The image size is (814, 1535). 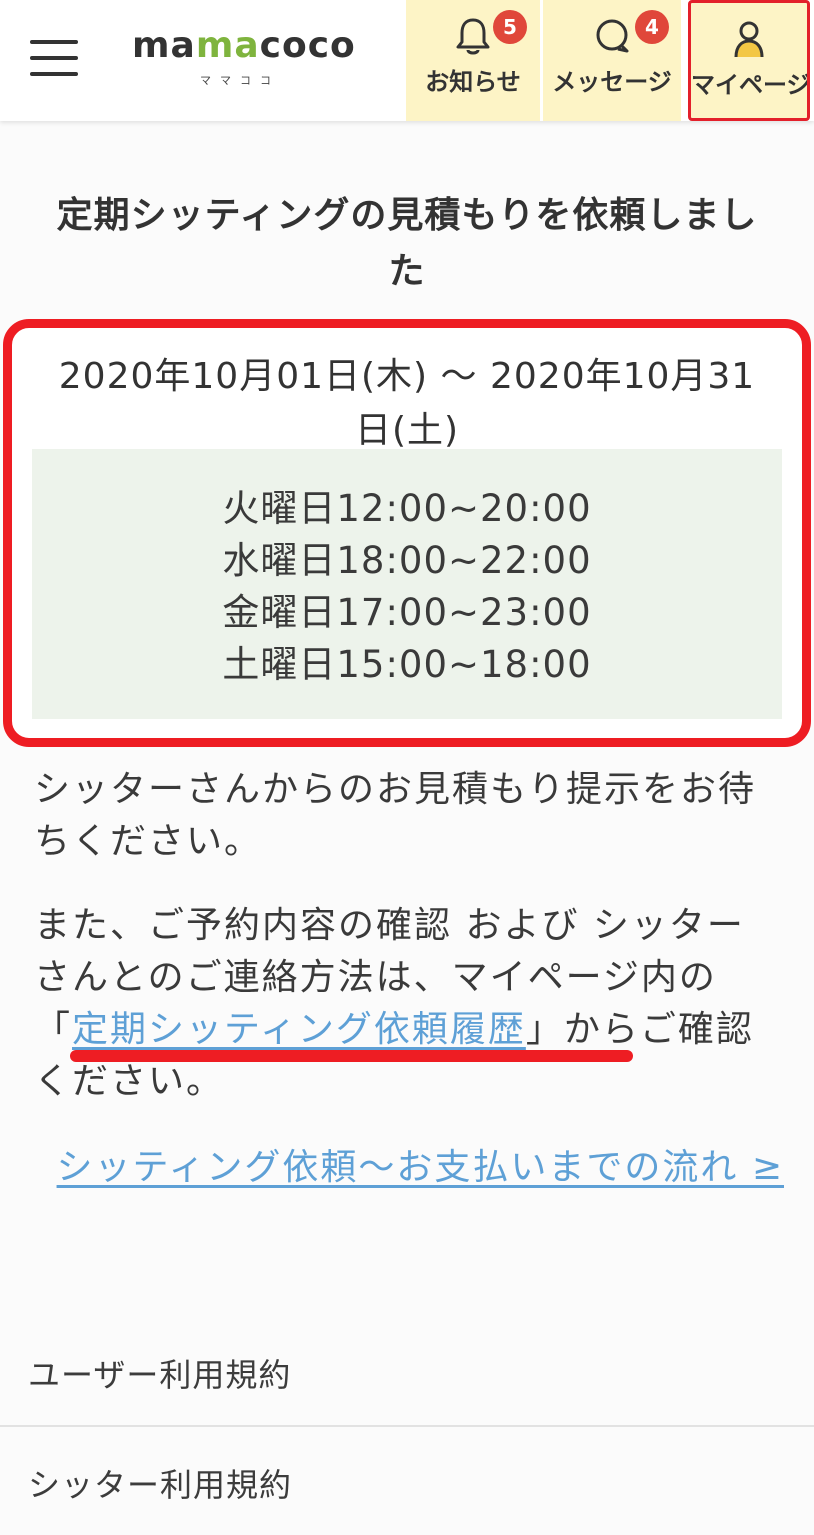 What do you see at coordinates (612, 60) in the screenshot?
I see `nav-messages: 4 メッセージ` at bounding box center [612, 60].